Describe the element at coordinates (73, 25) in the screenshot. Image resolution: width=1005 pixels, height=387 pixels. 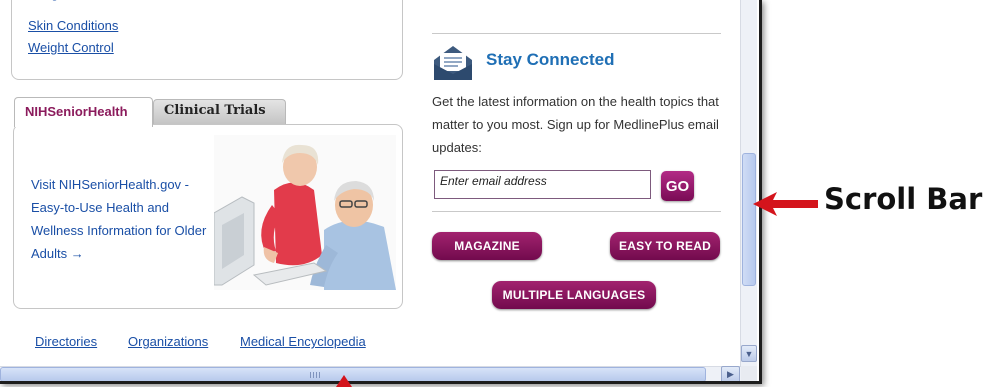
I see `link-skin-conditions: Skin Conditions` at that location.